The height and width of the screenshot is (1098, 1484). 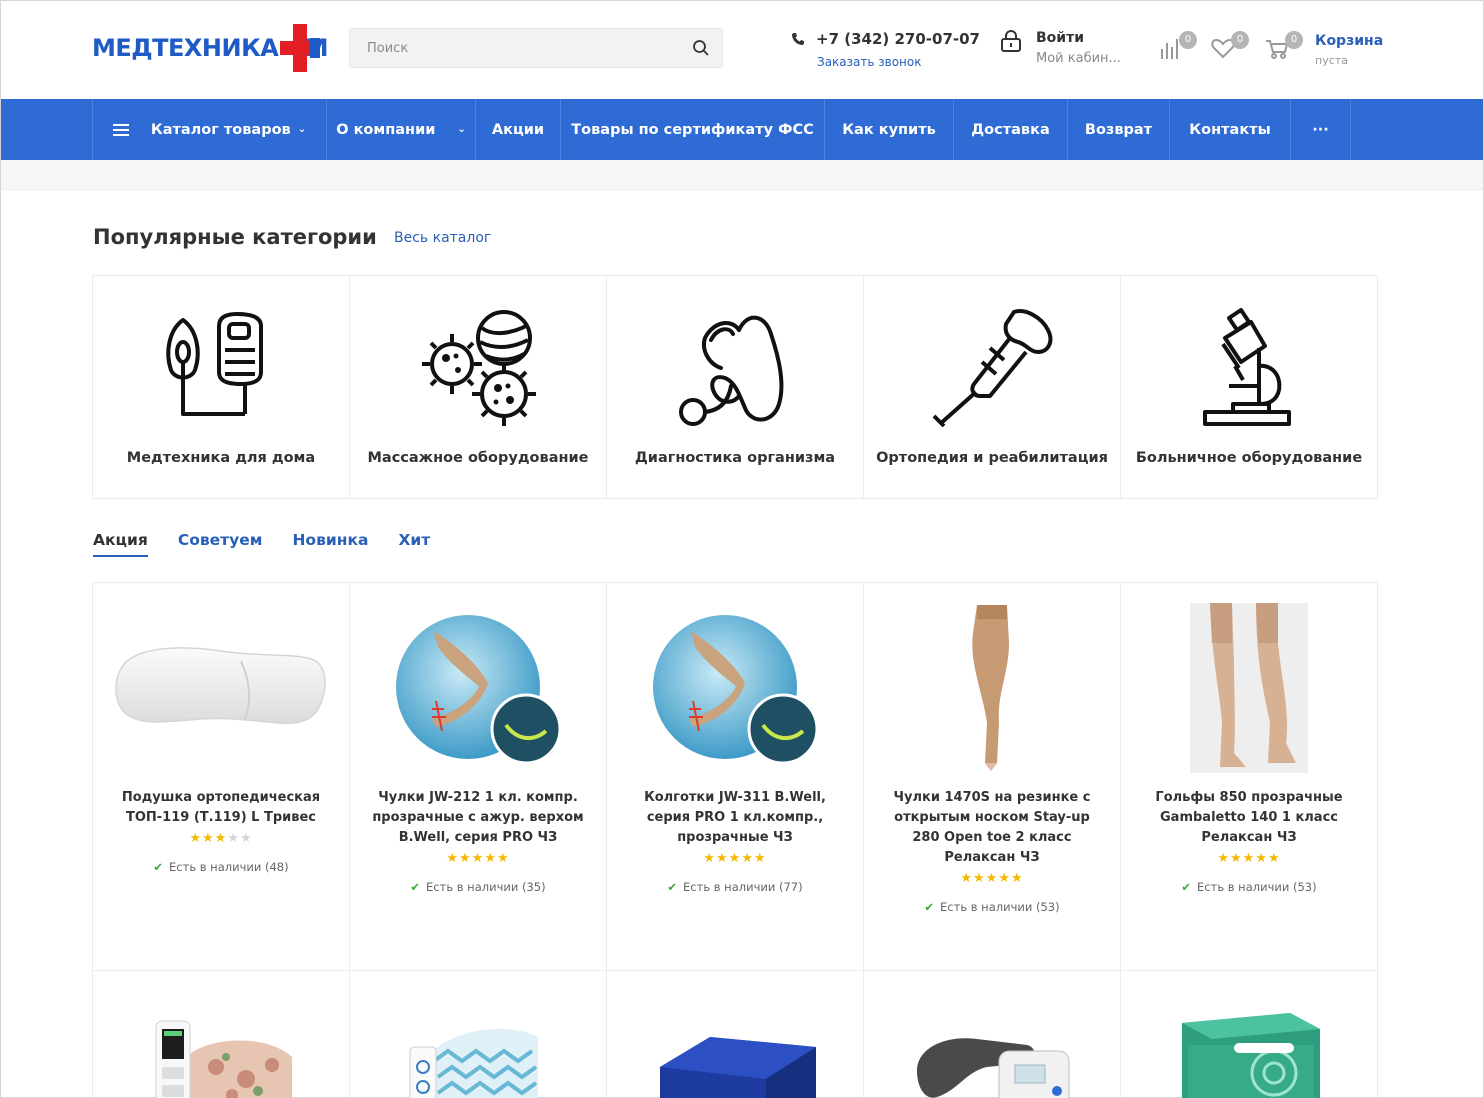 What do you see at coordinates (414, 544) in the screenshot?
I see `tab-hit: Хит` at bounding box center [414, 544].